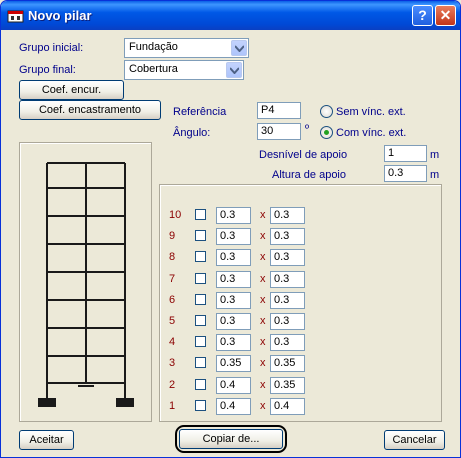 This screenshot has width=461, height=458. What do you see at coordinates (279, 110) in the screenshot?
I see `referencia-input: P4` at bounding box center [279, 110].